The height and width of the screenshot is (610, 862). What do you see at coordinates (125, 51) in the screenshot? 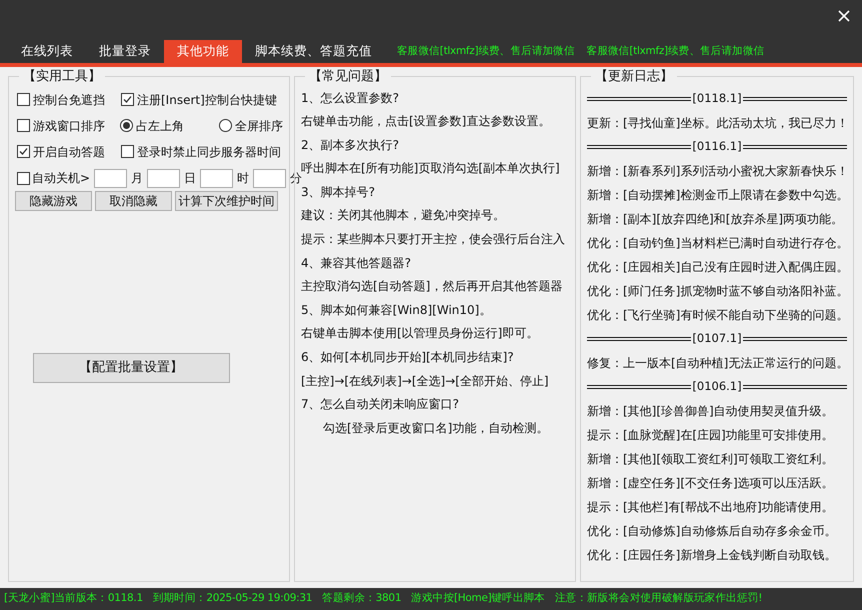
I see `tab: 批量登录` at bounding box center [125, 51].